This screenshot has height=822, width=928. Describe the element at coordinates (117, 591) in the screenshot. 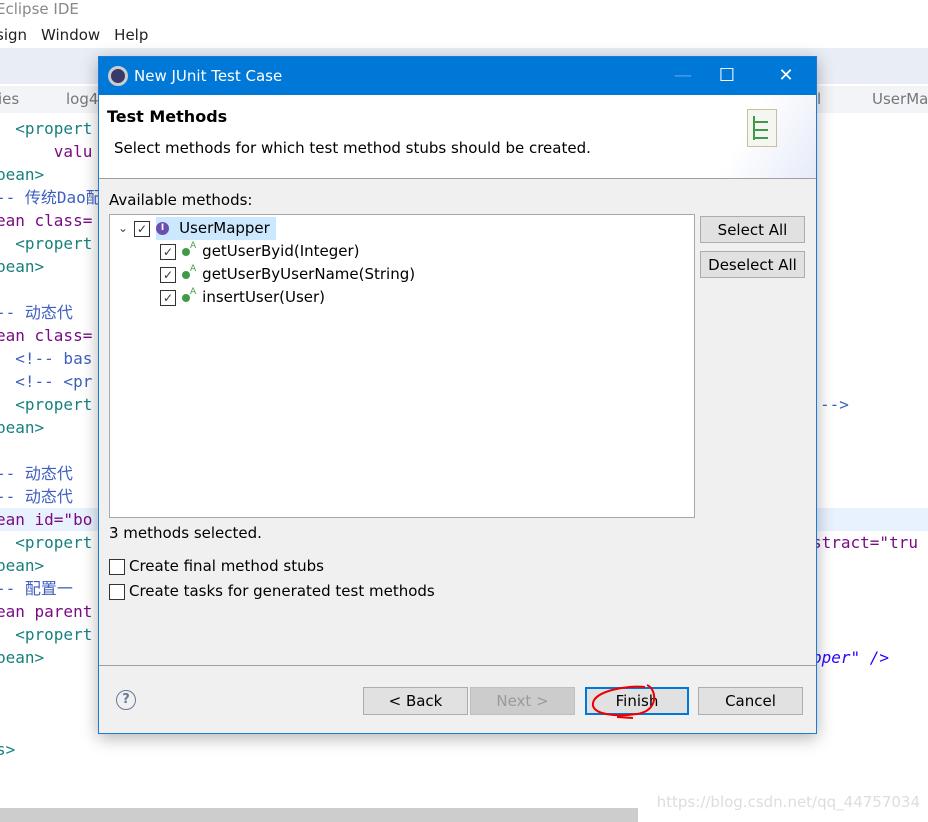

I see `create-tasks-checkbox` at that location.